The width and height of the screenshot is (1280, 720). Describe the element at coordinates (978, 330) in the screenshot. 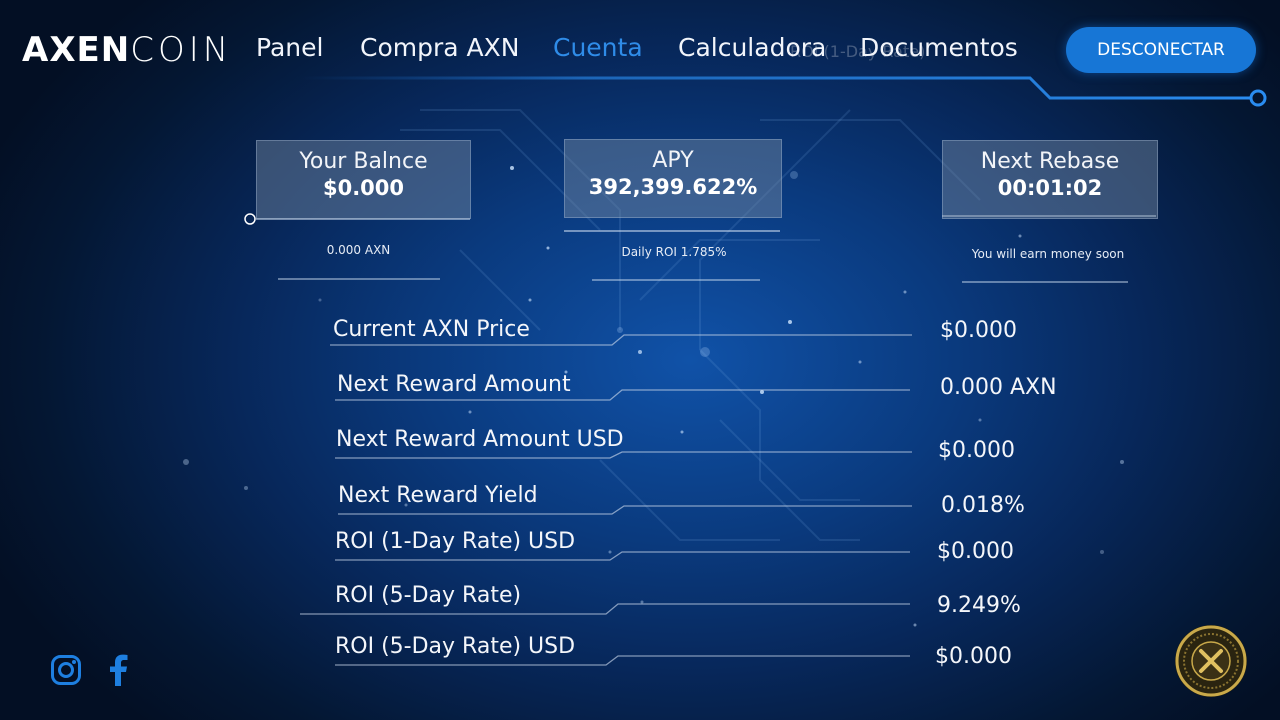

I see `row-value-current-price: $0.000` at that location.